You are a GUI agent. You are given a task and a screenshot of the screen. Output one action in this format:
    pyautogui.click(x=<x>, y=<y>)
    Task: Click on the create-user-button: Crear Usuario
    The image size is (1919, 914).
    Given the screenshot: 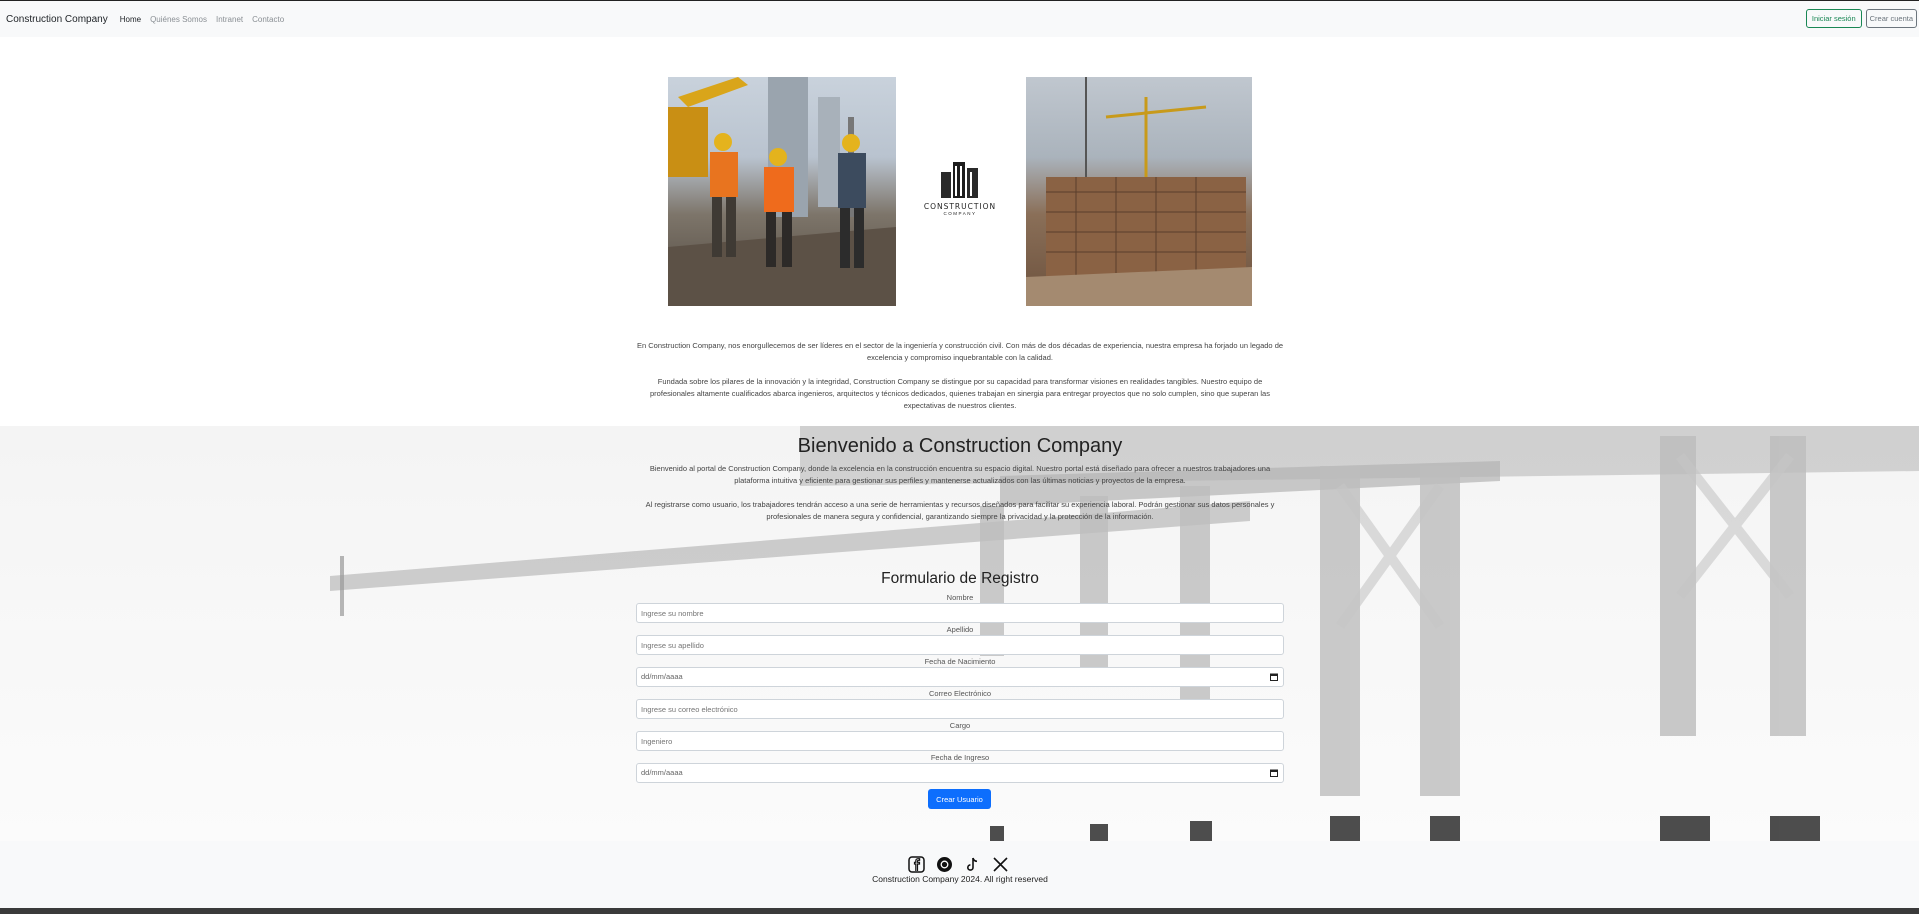 What is the action you would take?
    pyautogui.click(x=959, y=799)
    